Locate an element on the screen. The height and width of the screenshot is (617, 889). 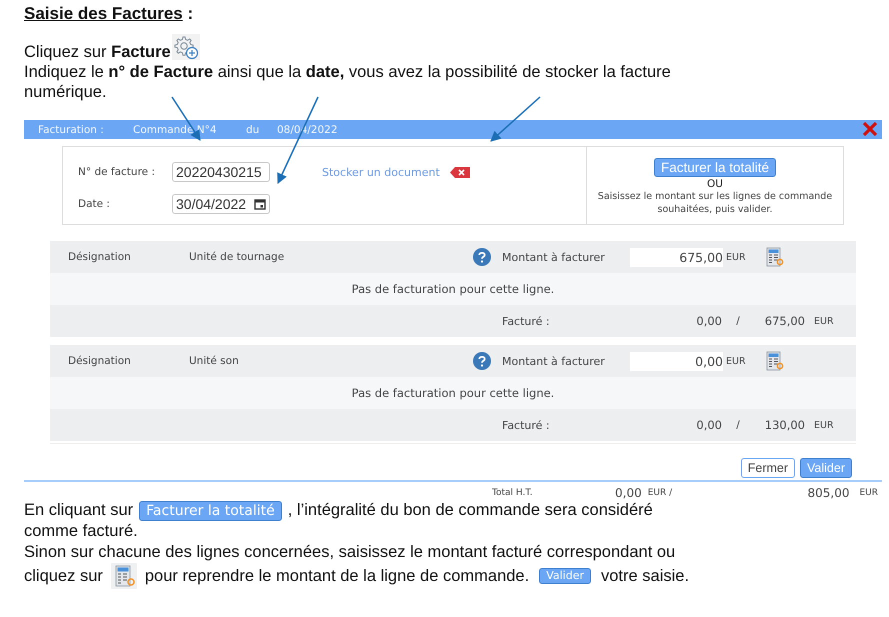
instruction-text: Cliquez sur Facture is located at coordinates (97, 52).